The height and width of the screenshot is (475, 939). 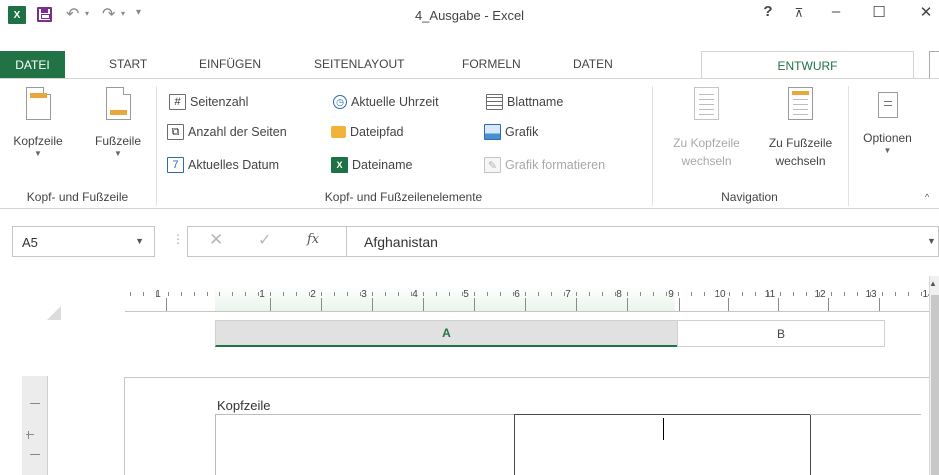 I want to click on insert-function-icon: fx, so click(x=313, y=239).